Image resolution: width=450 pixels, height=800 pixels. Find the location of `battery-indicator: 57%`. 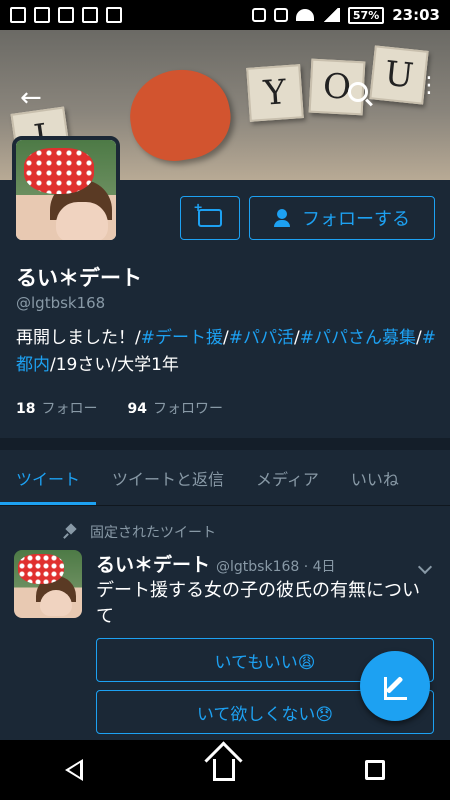

battery-indicator: 57% is located at coordinates (366, 15).